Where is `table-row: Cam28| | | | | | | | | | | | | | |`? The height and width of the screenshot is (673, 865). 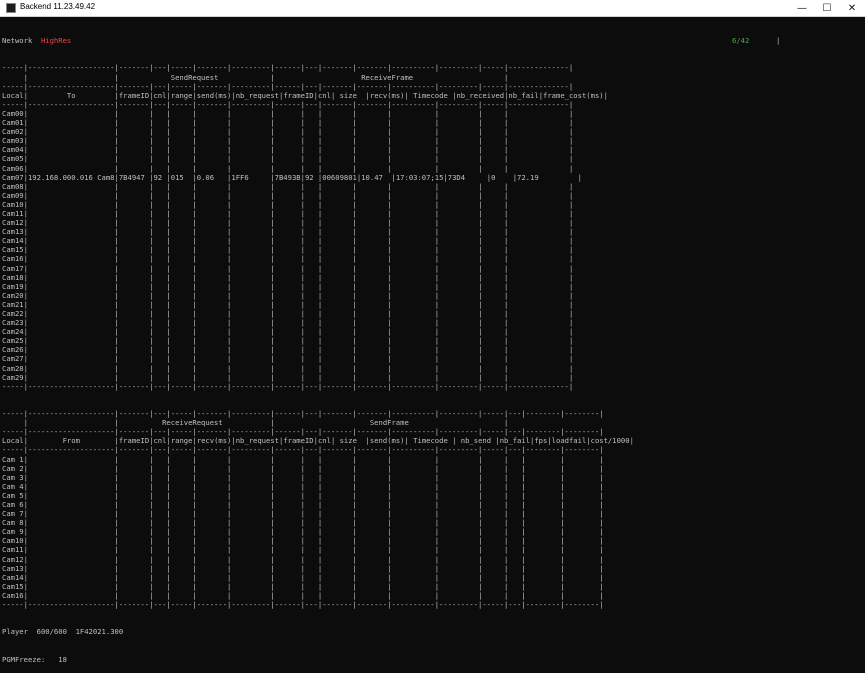
table-row: Cam28| | | | | | | | | | | | | | | is located at coordinates (288, 368).